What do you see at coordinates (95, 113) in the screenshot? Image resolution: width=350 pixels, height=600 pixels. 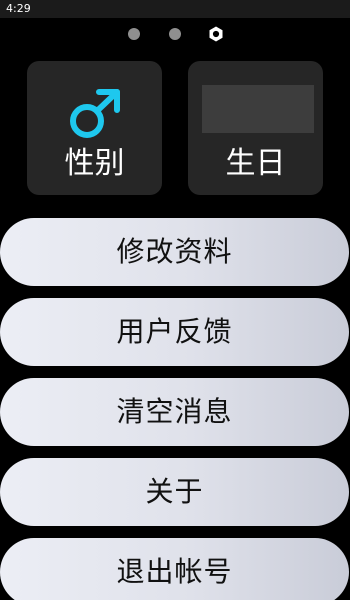 I see `male-symbol-icon` at bounding box center [95, 113].